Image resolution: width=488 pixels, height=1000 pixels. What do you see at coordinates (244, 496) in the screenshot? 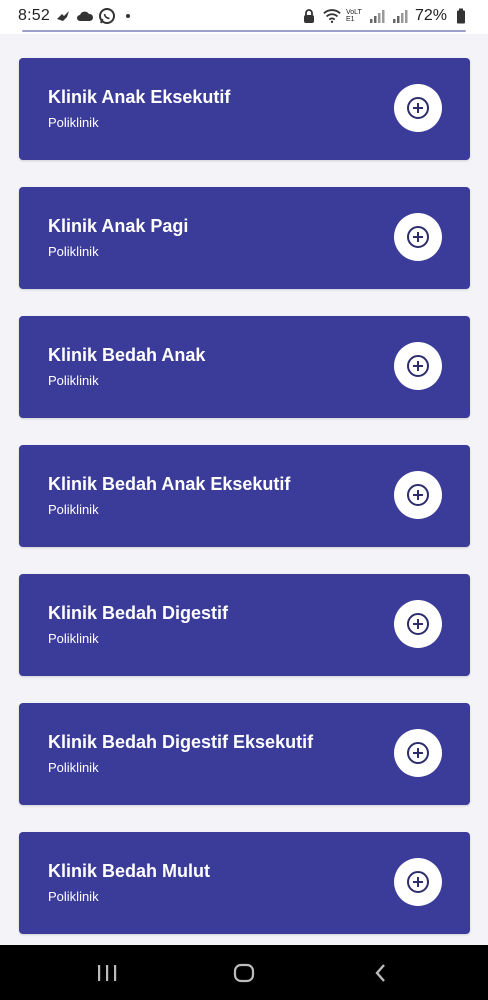
I see `clinic-card: Klinik Bedah Anak Eksekutif Poliklinik` at bounding box center [244, 496].